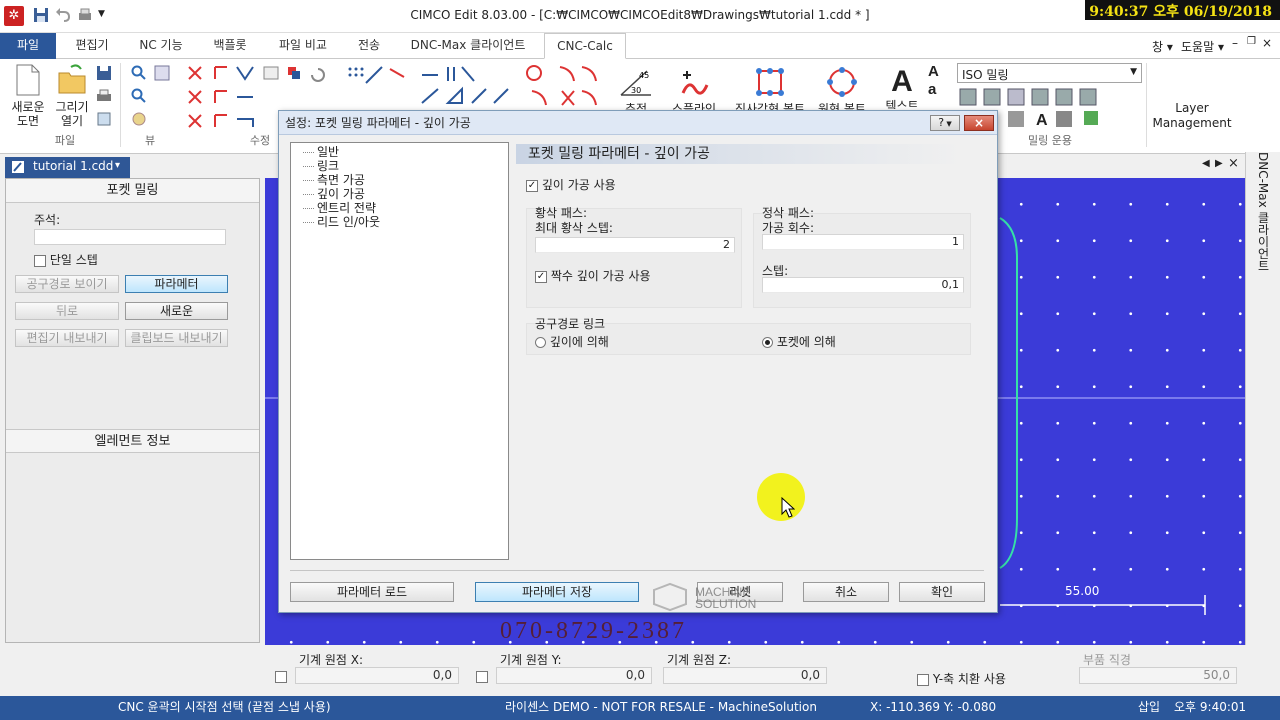  What do you see at coordinates (28, 114) in the screenshot?
I see `new-drawing-label: 새로운 도면` at bounding box center [28, 114].